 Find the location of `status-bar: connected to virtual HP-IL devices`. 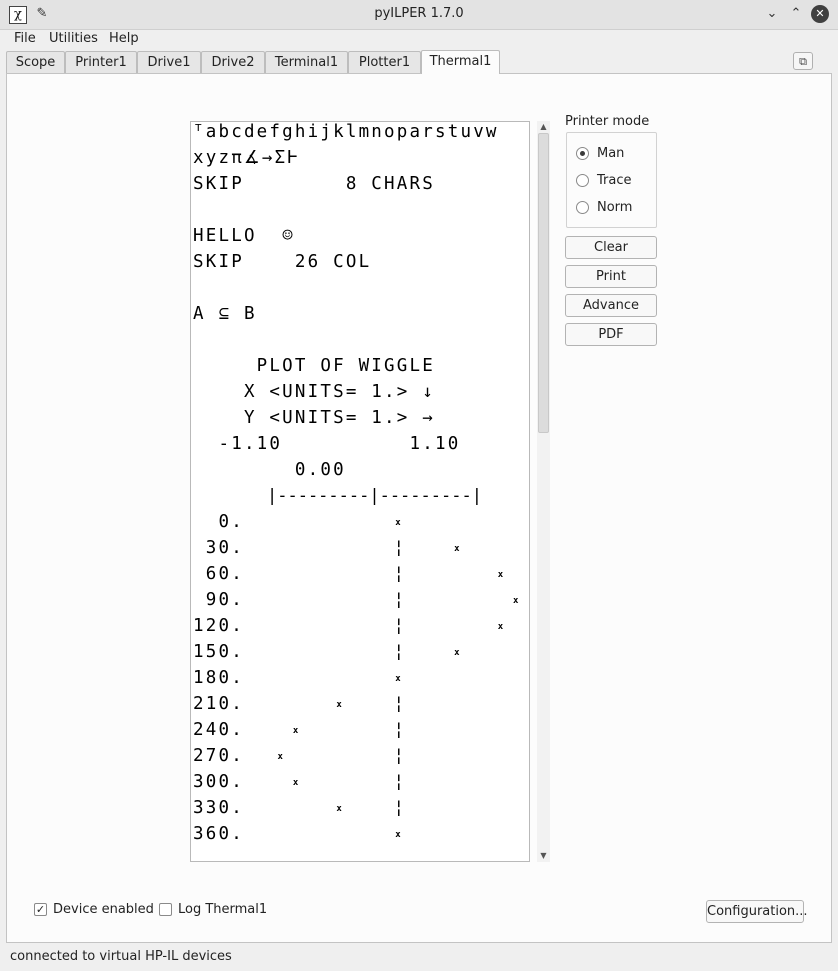

status-bar: connected to virtual HP-IL devices is located at coordinates (419, 957).